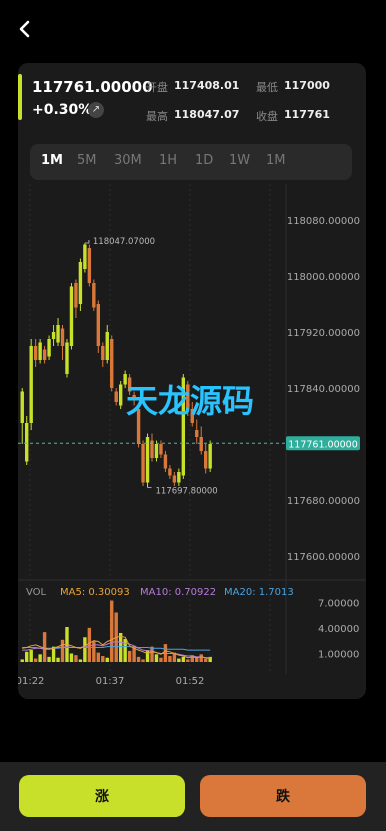 The image size is (386, 831). What do you see at coordinates (259, 592) in the screenshot?
I see `ma20-label: MA20: 1.7013` at bounding box center [259, 592].